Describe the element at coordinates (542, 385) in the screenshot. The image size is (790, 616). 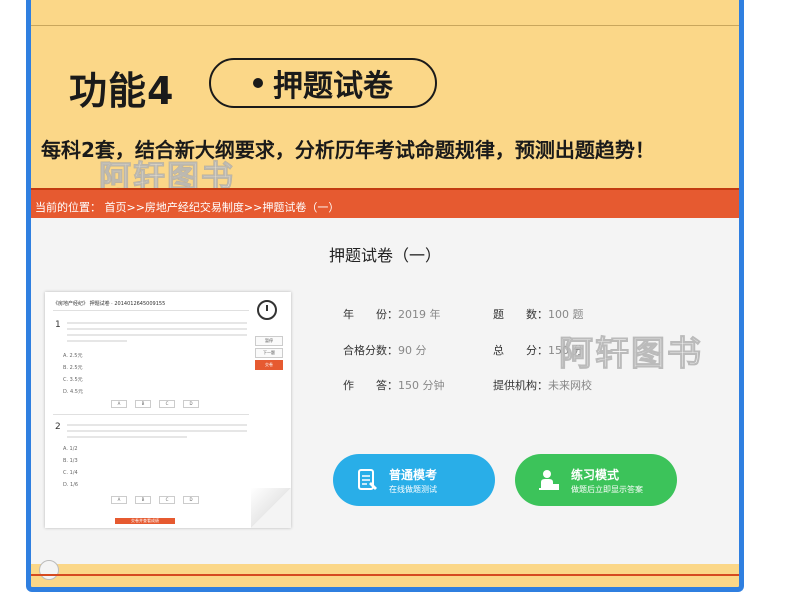
I see `info-provider: 提供机构：未来网校` at that location.